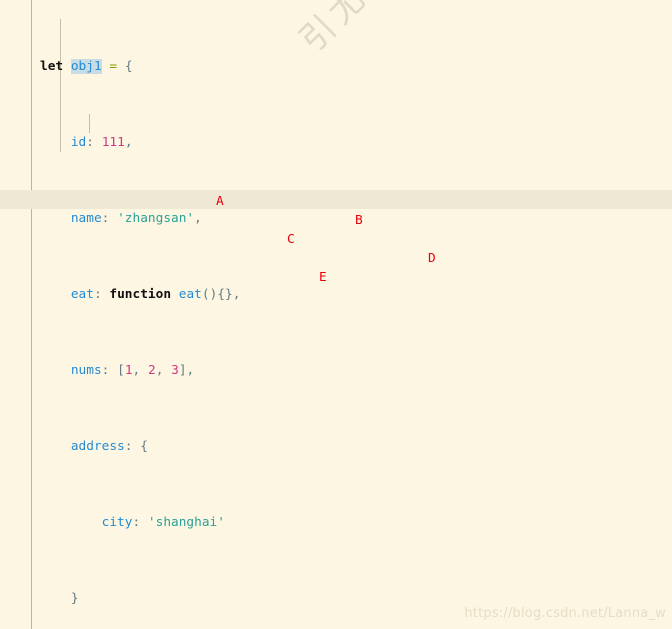 This screenshot has width=672, height=629. What do you see at coordinates (336, 66) in the screenshot?
I see `code-line: let obj1 = {` at bounding box center [336, 66].